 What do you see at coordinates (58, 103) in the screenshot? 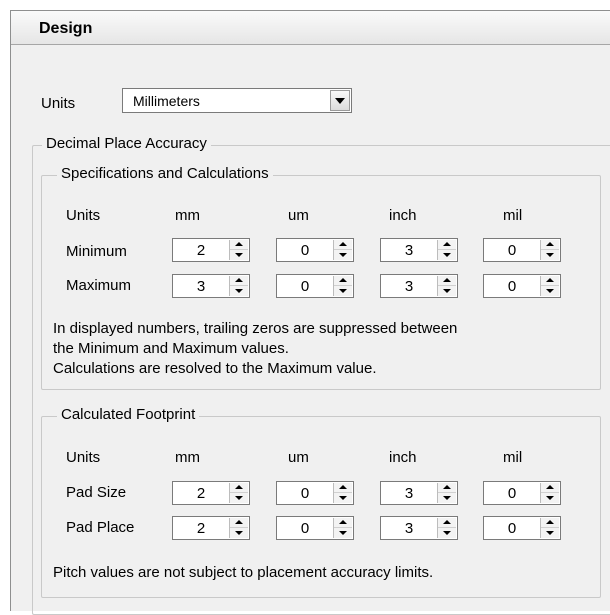
I see `units-label: Units` at bounding box center [58, 103].